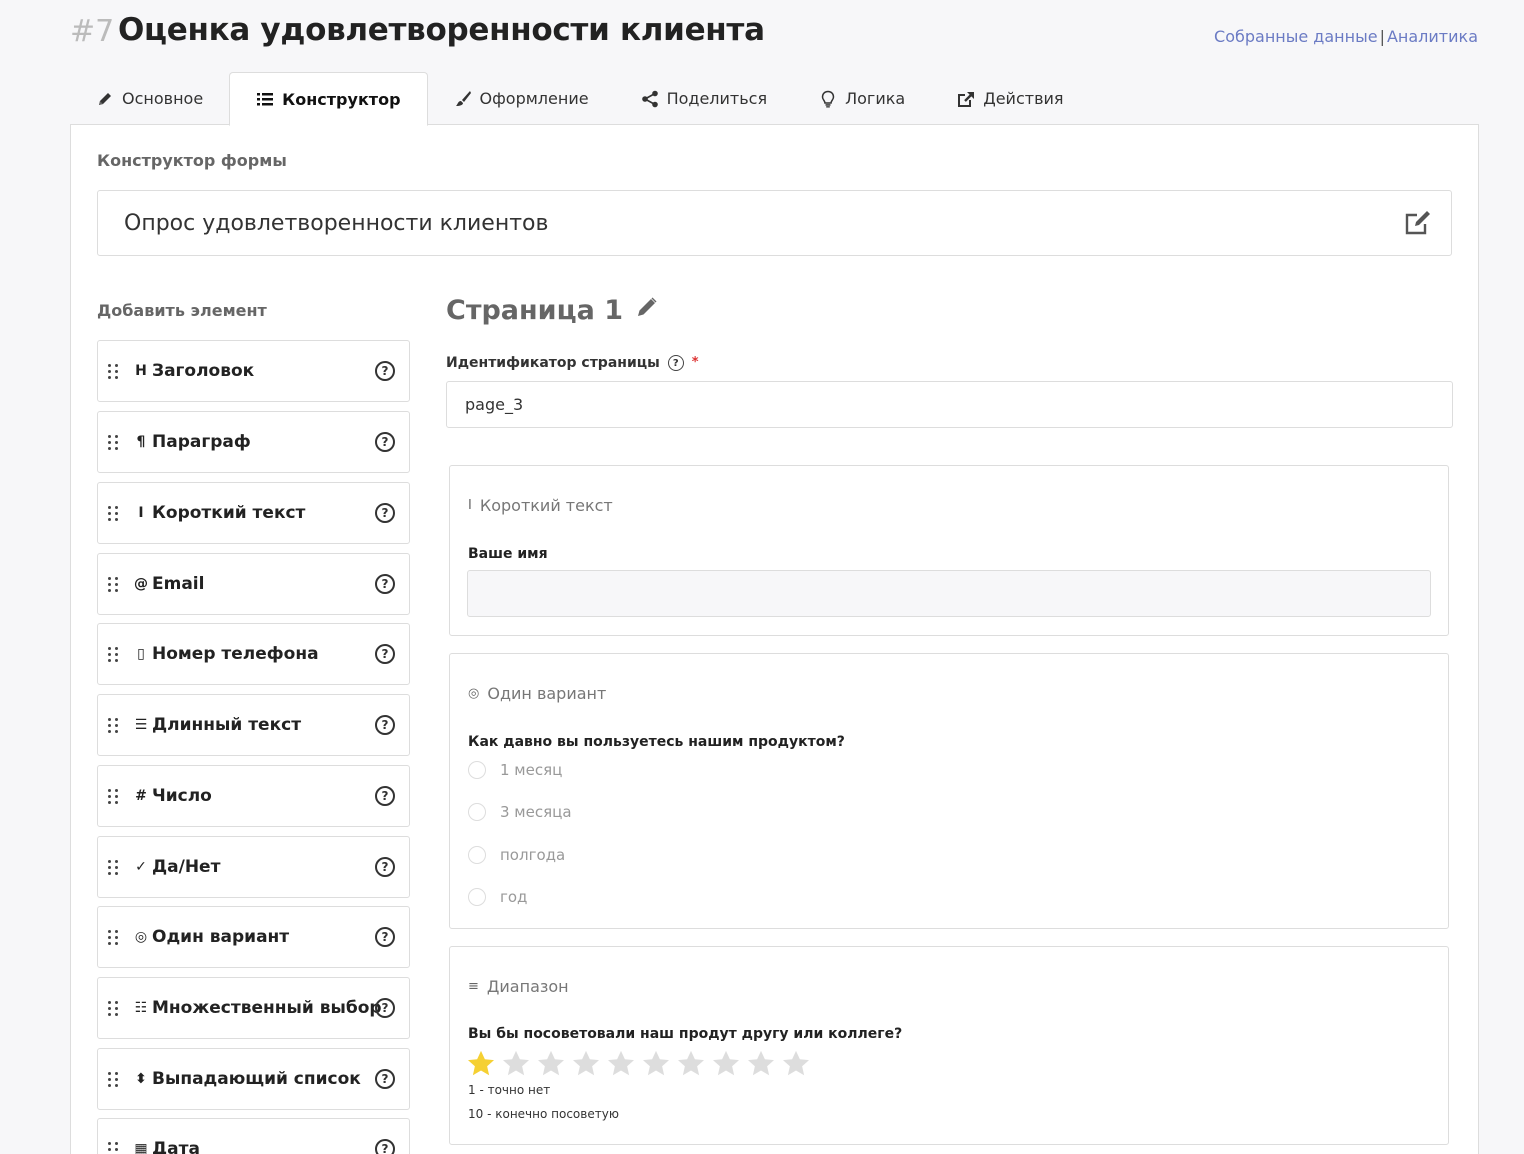 The image size is (1524, 1154). Describe the element at coordinates (253, 442) in the screenshot. I see `element-paragraph: ¶ Параграф ?` at that location.